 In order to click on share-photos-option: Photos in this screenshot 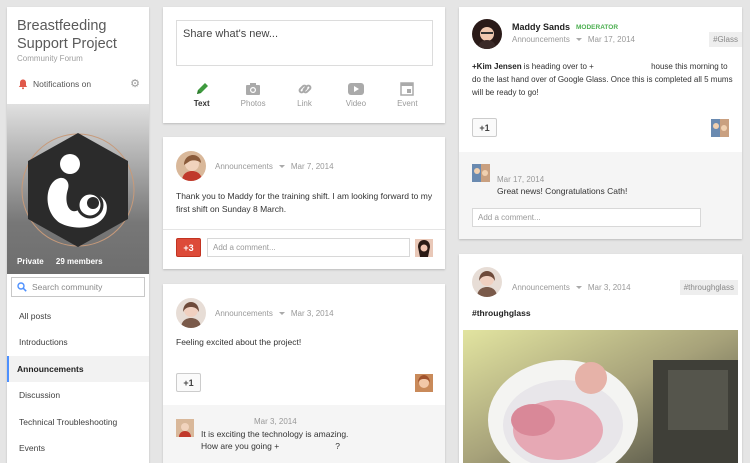, I will do `click(252, 93)`.